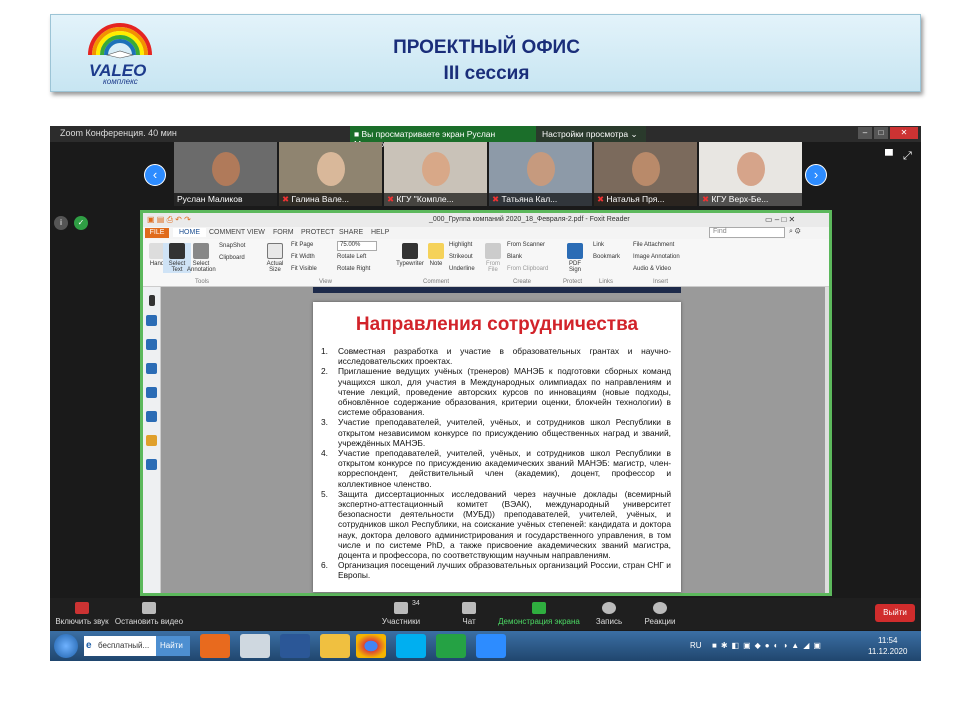 This screenshot has height=720, width=960. Describe the element at coordinates (768, 645) in the screenshot. I see `tray-icons: ■✱◧▣◆●◐◑▲◢▣` at that location.